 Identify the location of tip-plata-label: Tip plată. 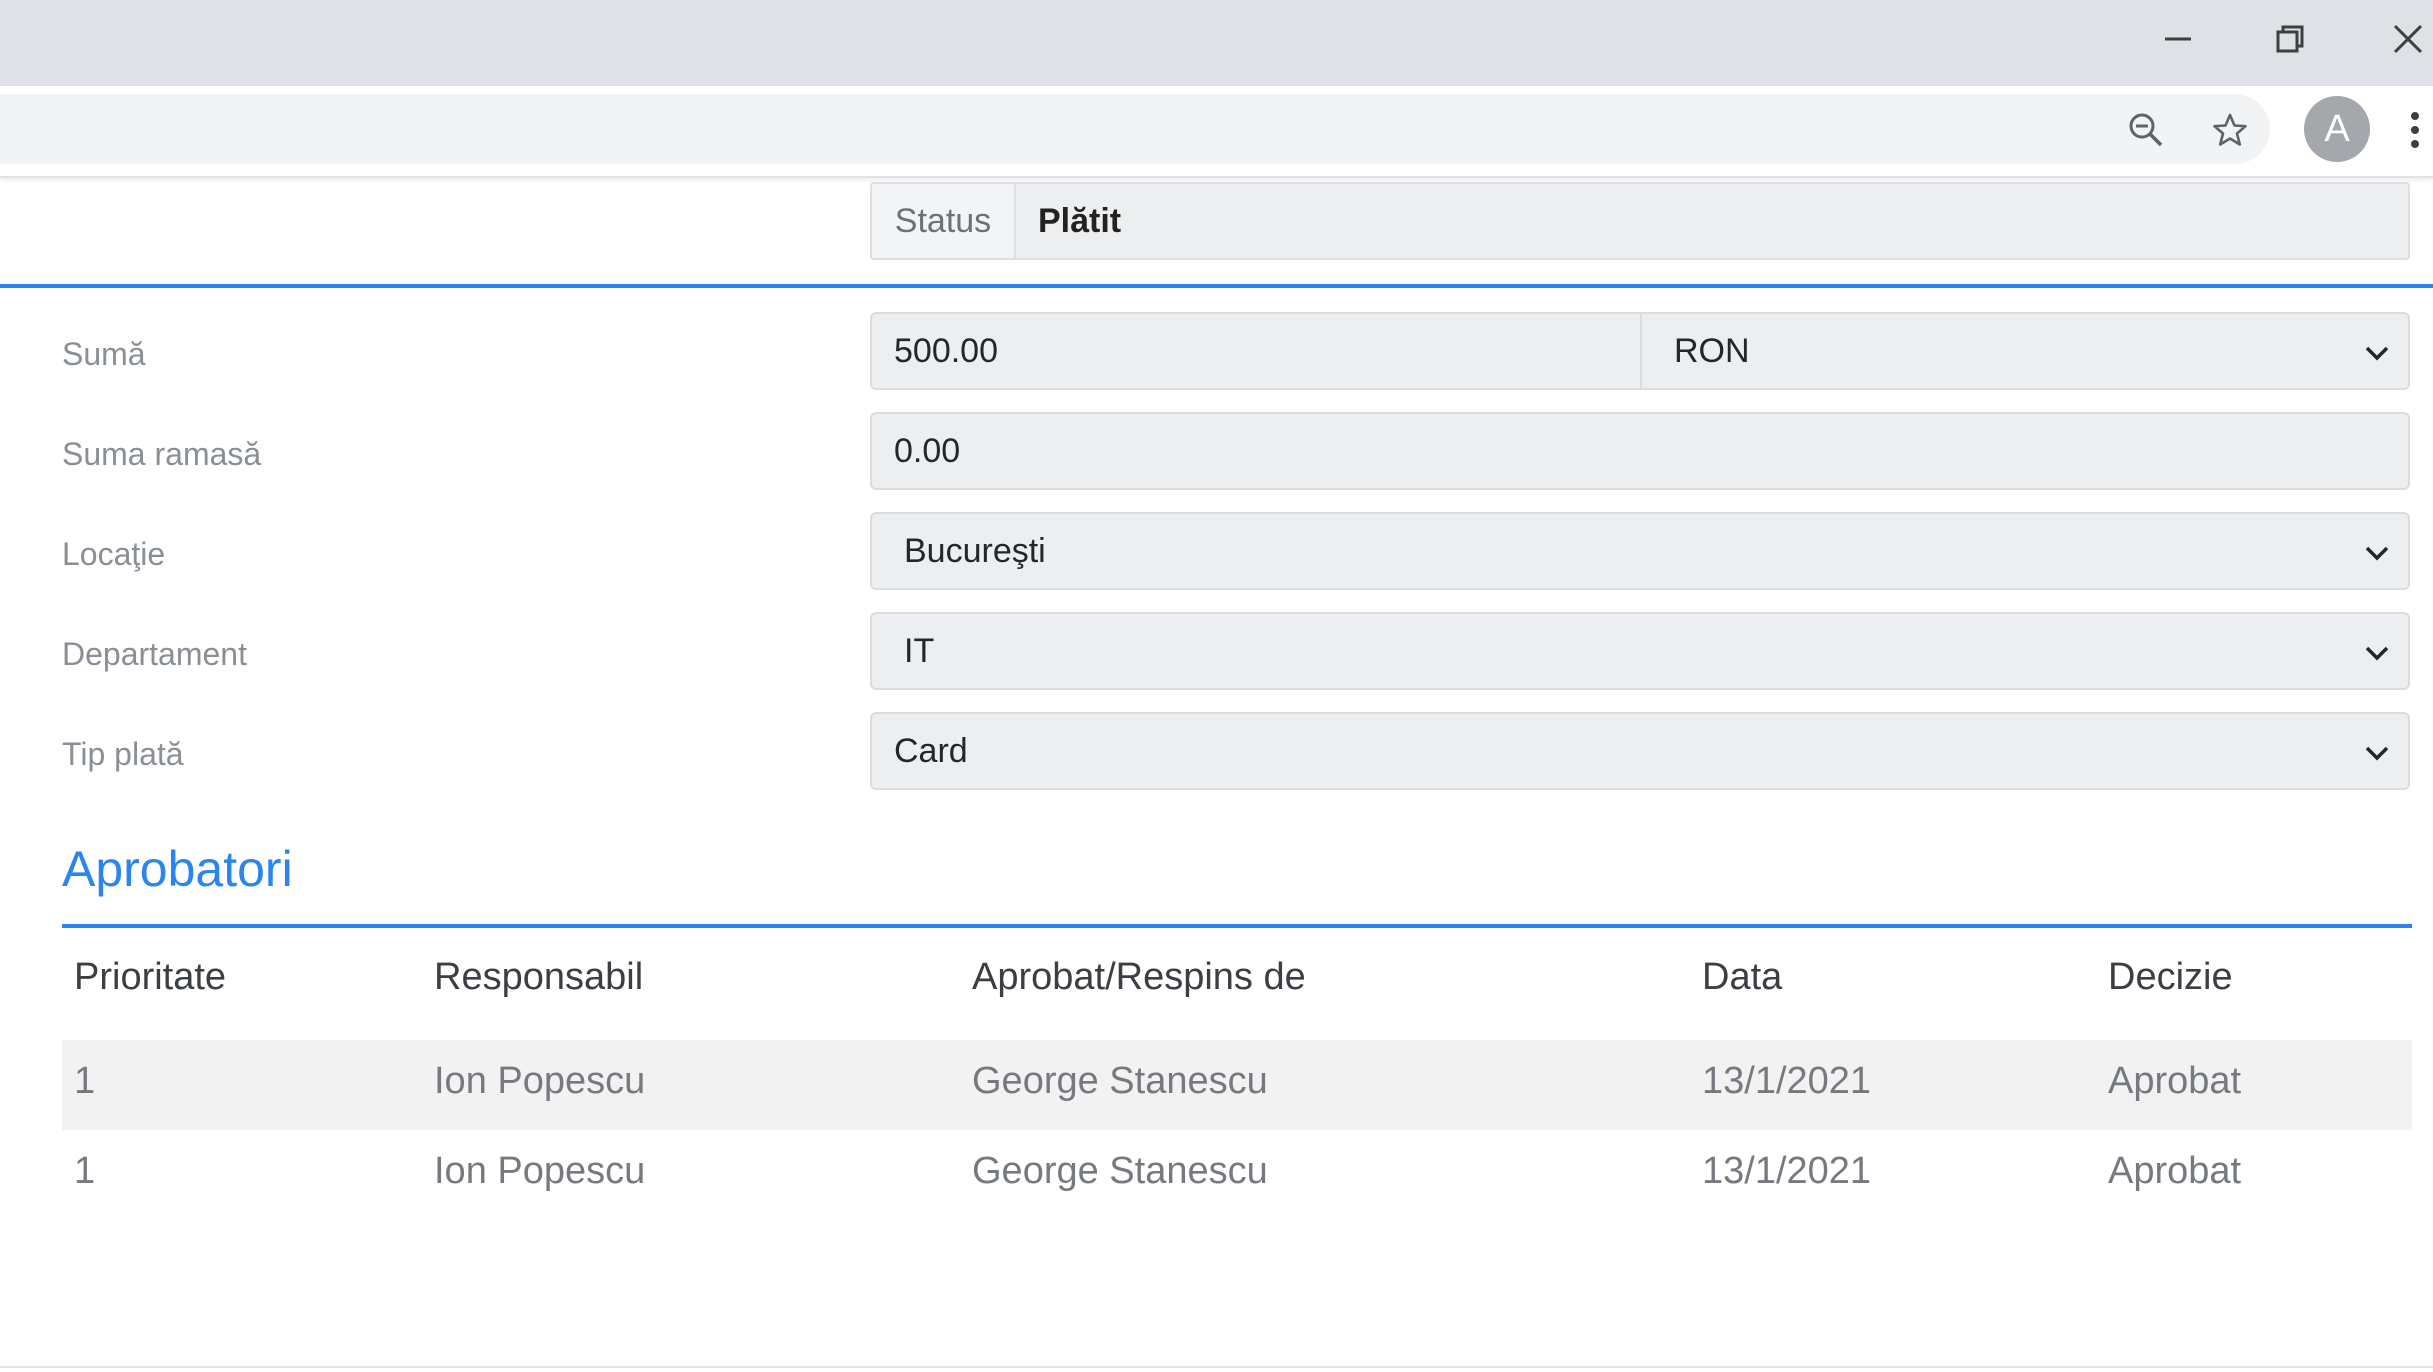
(123, 754).